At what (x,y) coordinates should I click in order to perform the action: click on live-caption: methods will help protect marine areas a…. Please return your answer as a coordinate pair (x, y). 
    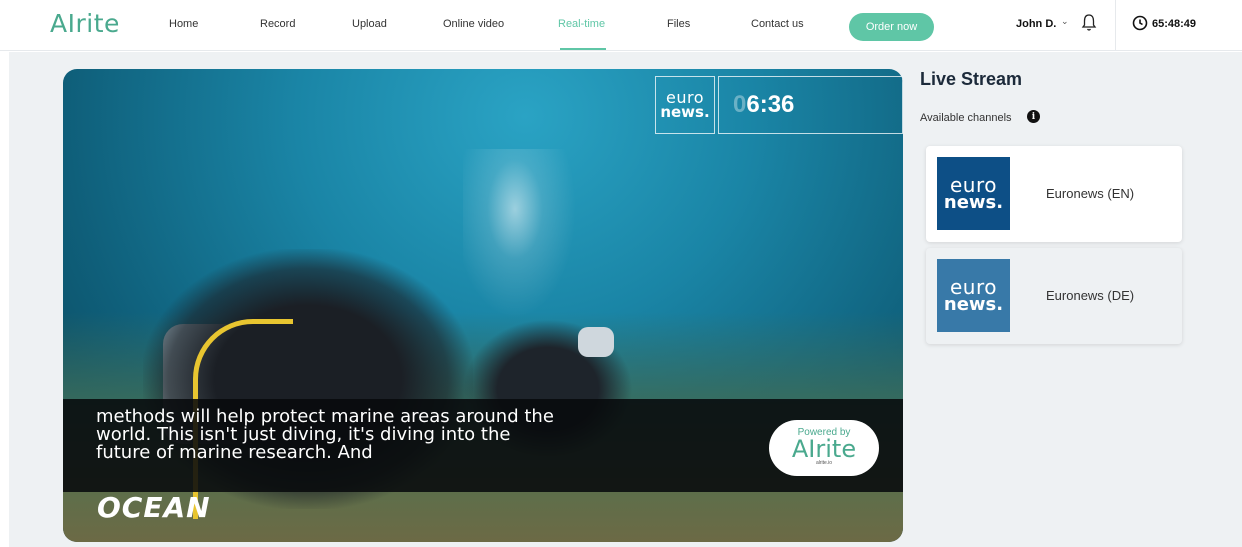
    Looking at the image, I should click on (325, 434).